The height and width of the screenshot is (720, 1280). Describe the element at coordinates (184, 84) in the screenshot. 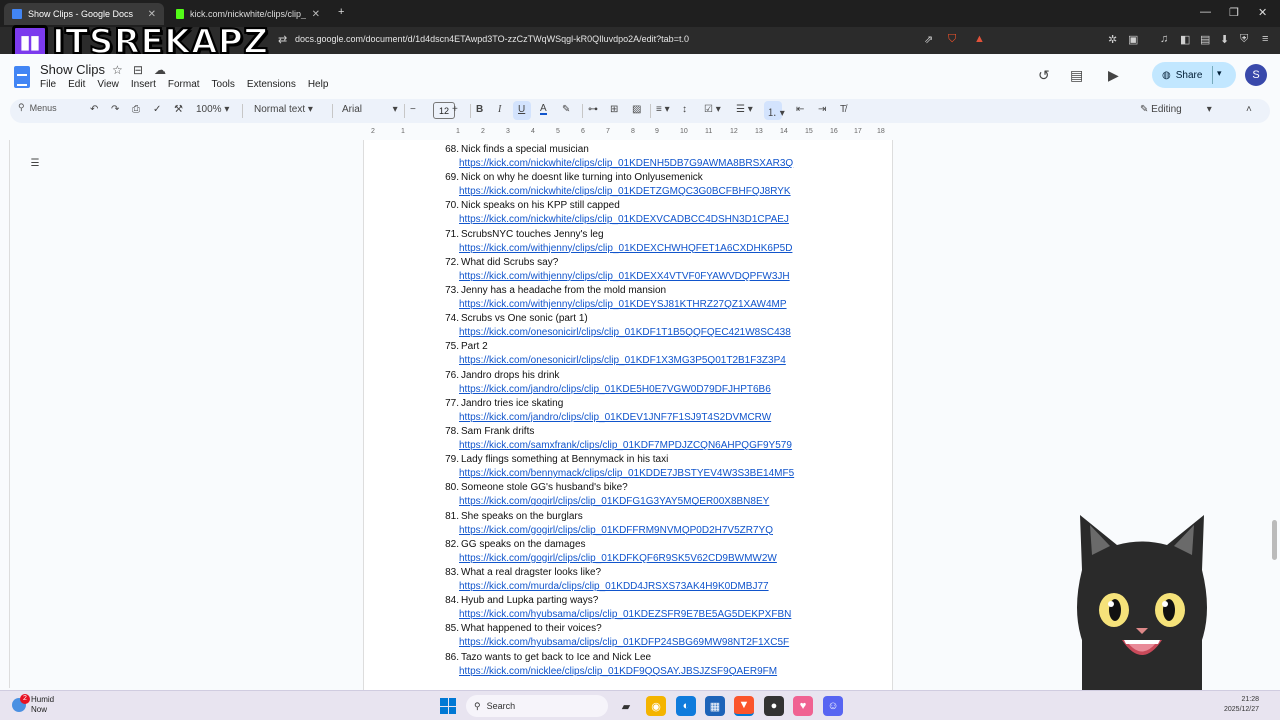

I see `menu-format: Format` at that location.